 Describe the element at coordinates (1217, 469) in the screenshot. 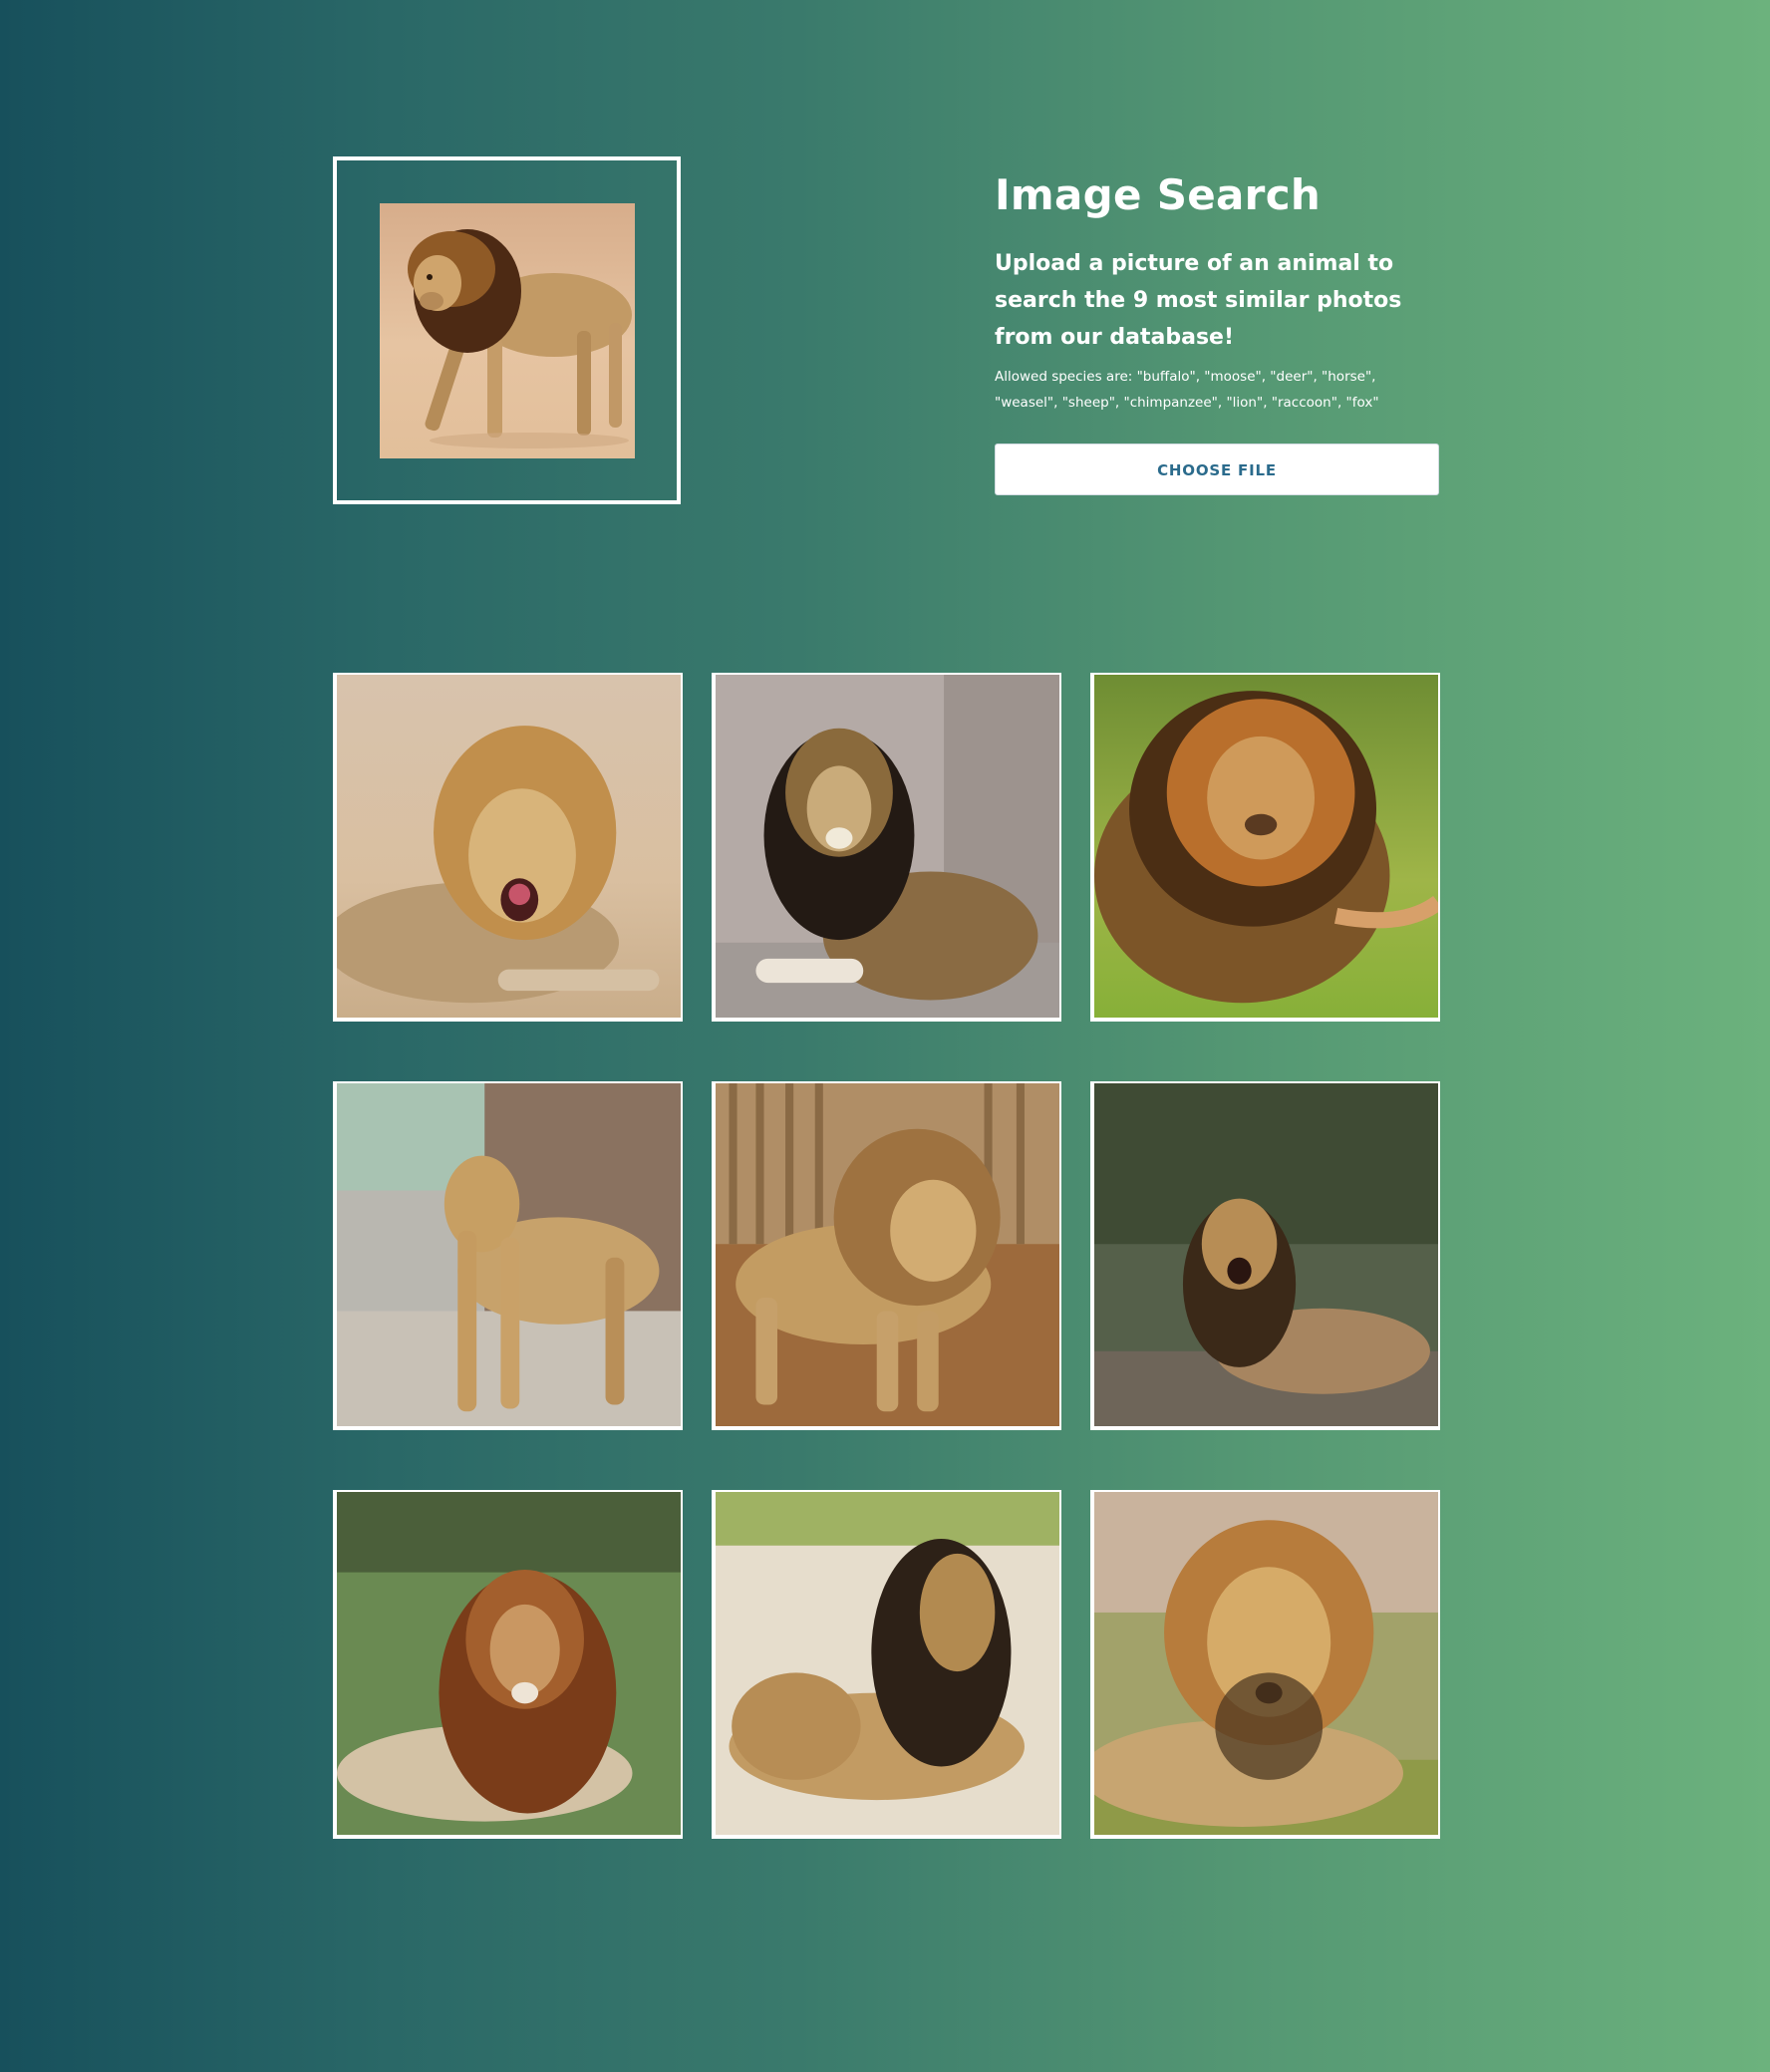

I see `choose-file-button: CHOOSE FILE` at that location.